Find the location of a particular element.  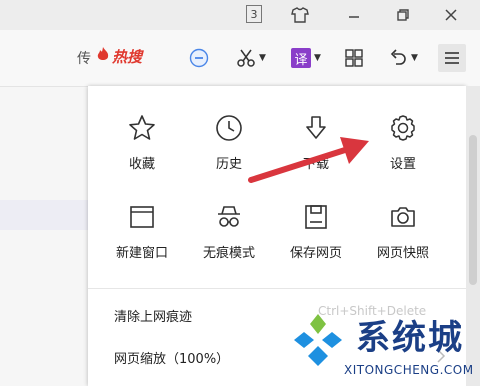

undo-icon is located at coordinates (398, 57).